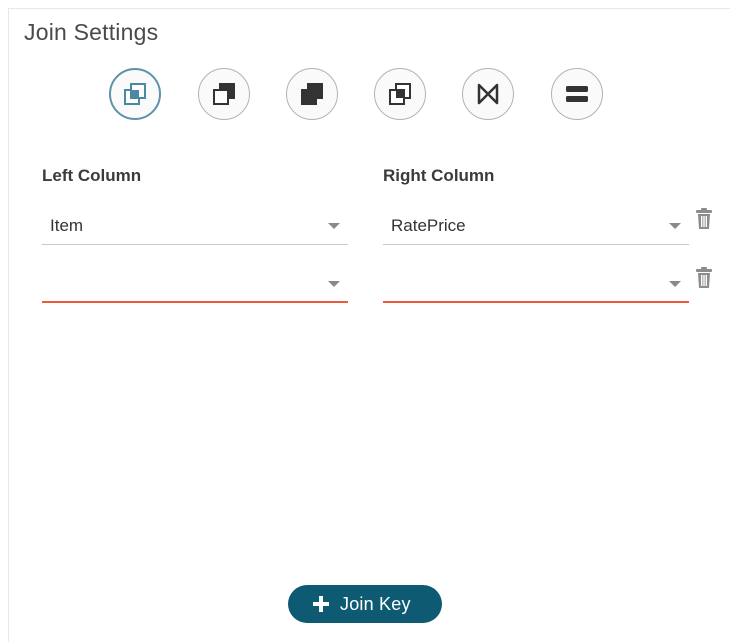 The width and height of the screenshot is (730, 642). I want to click on left-column-value: Item, so click(67, 225).